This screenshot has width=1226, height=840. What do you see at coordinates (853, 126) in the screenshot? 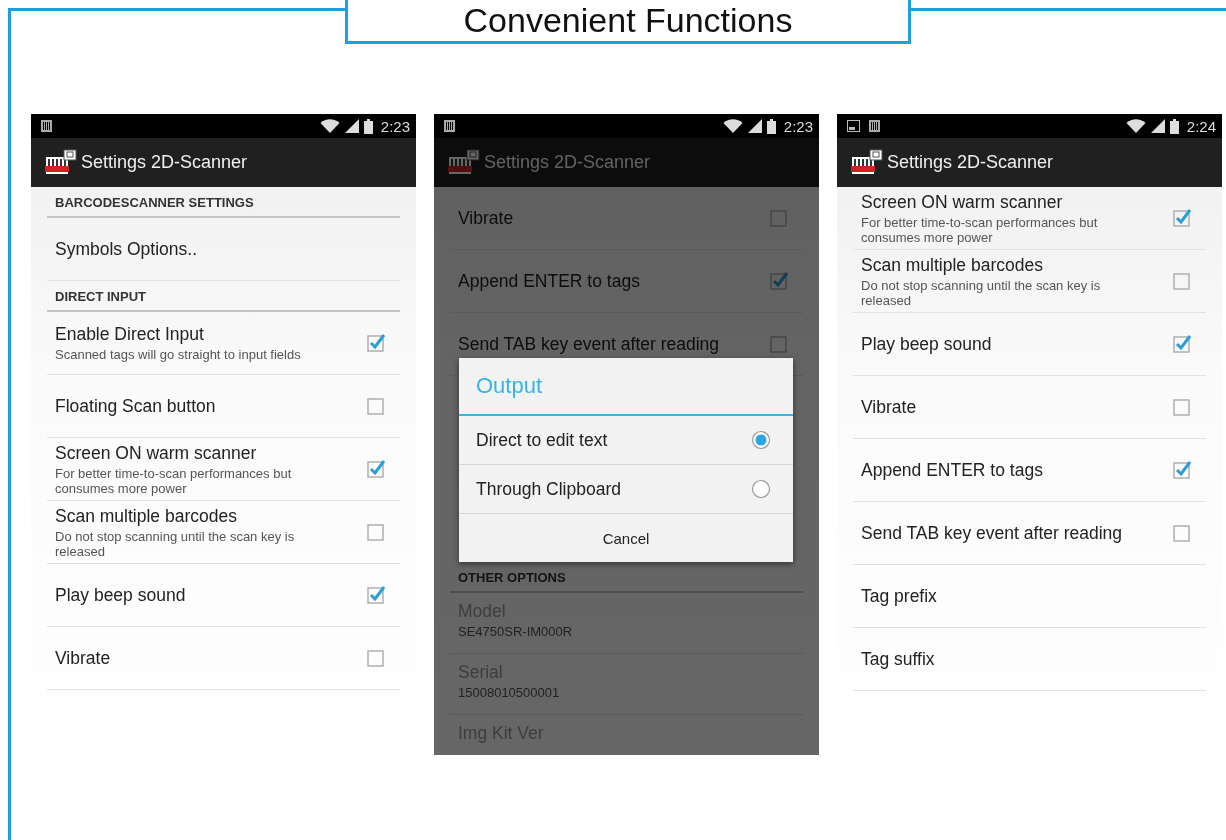
I see `picture-icon` at bounding box center [853, 126].